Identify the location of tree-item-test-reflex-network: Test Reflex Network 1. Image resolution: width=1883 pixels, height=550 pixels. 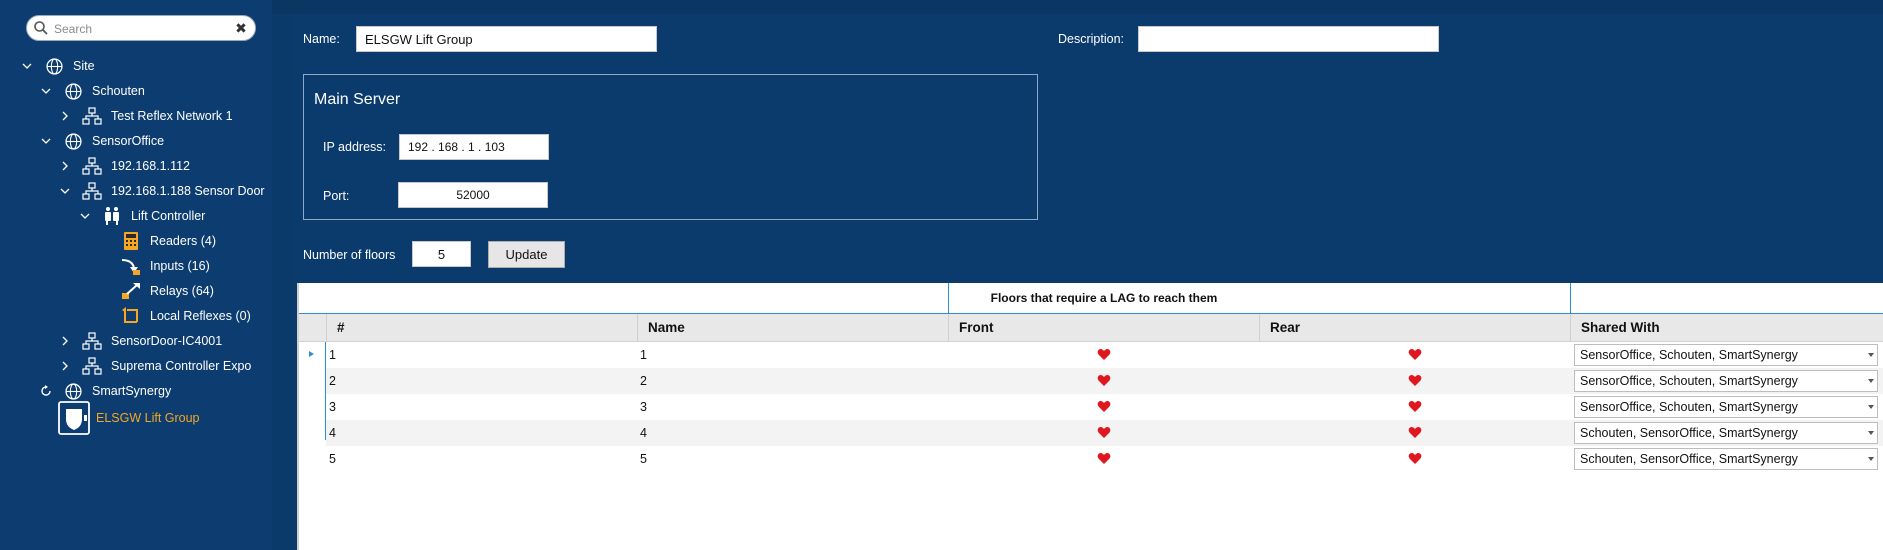
(146, 116).